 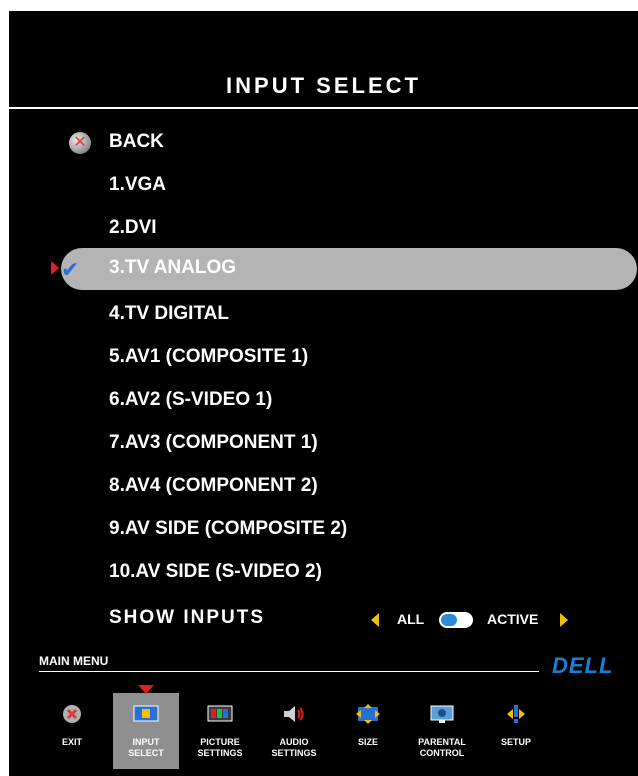 I want to click on back-label: BACK, so click(x=136, y=141).